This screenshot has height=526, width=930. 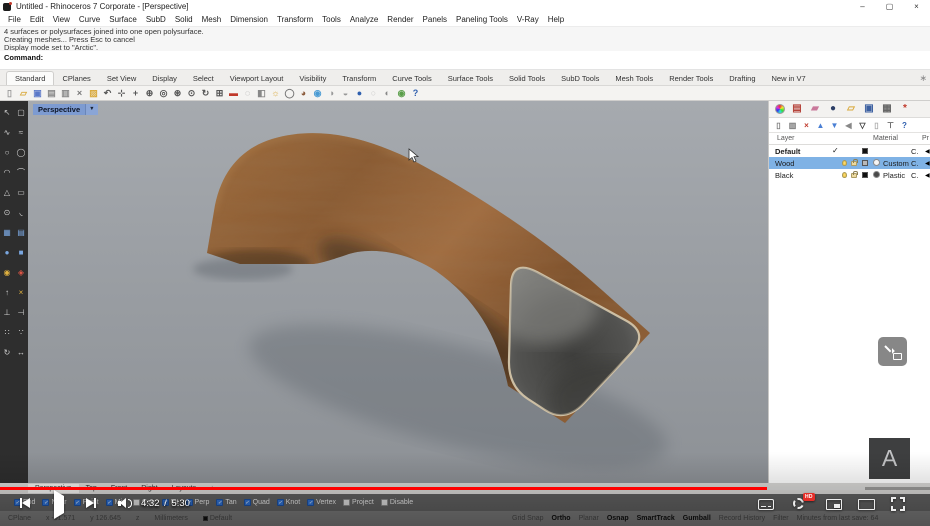 What do you see at coordinates (275, 93) in the screenshot?
I see `lamp-icon: ☼` at bounding box center [275, 93].